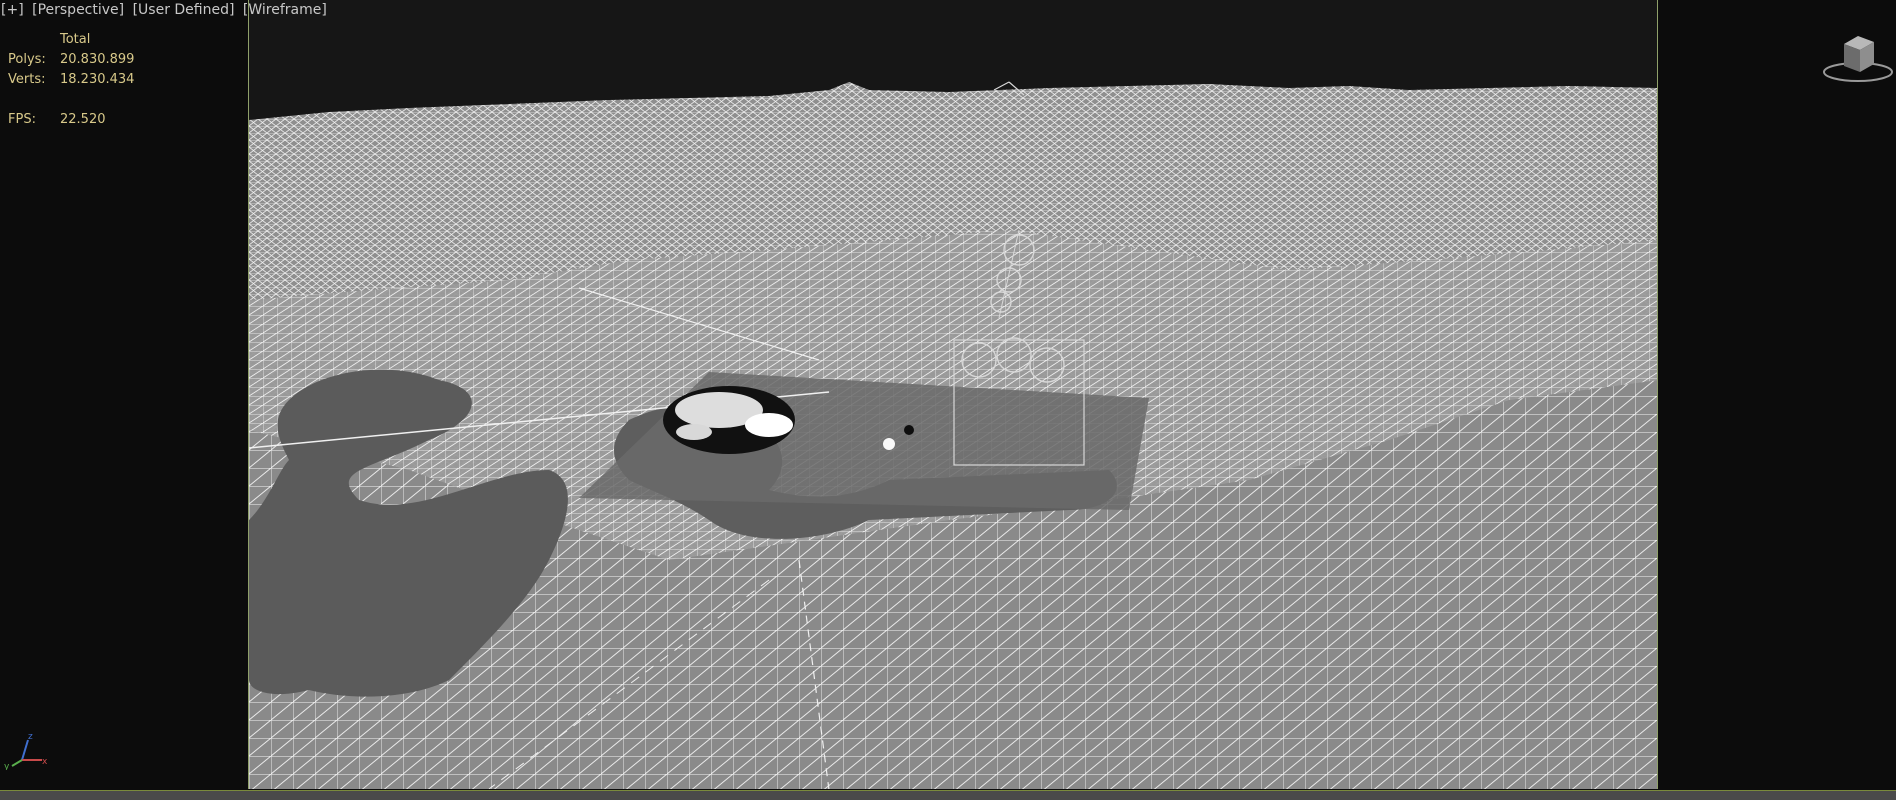 The image size is (1896, 800). What do you see at coordinates (285, 10) in the screenshot?
I see `viewport-shading-menu: [Wireframe]` at bounding box center [285, 10].